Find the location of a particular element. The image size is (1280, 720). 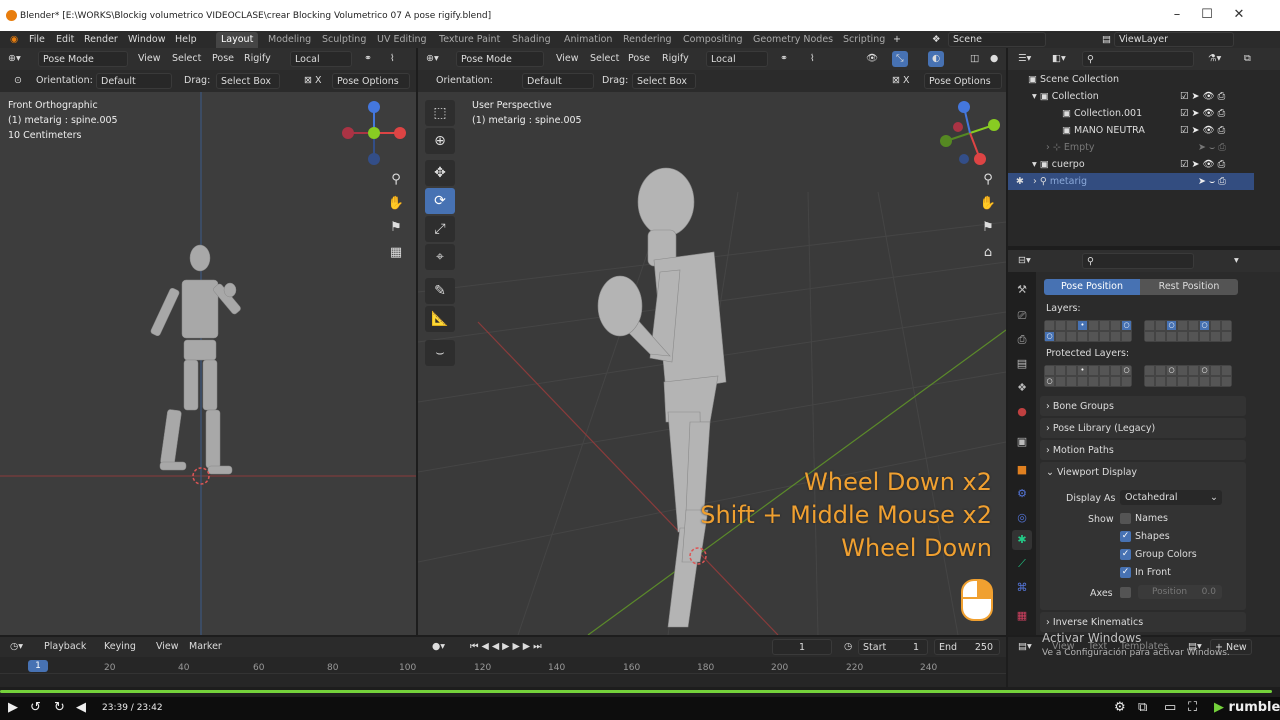

motion-paths-panel: › Motion Paths is located at coordinates (1143, 450).